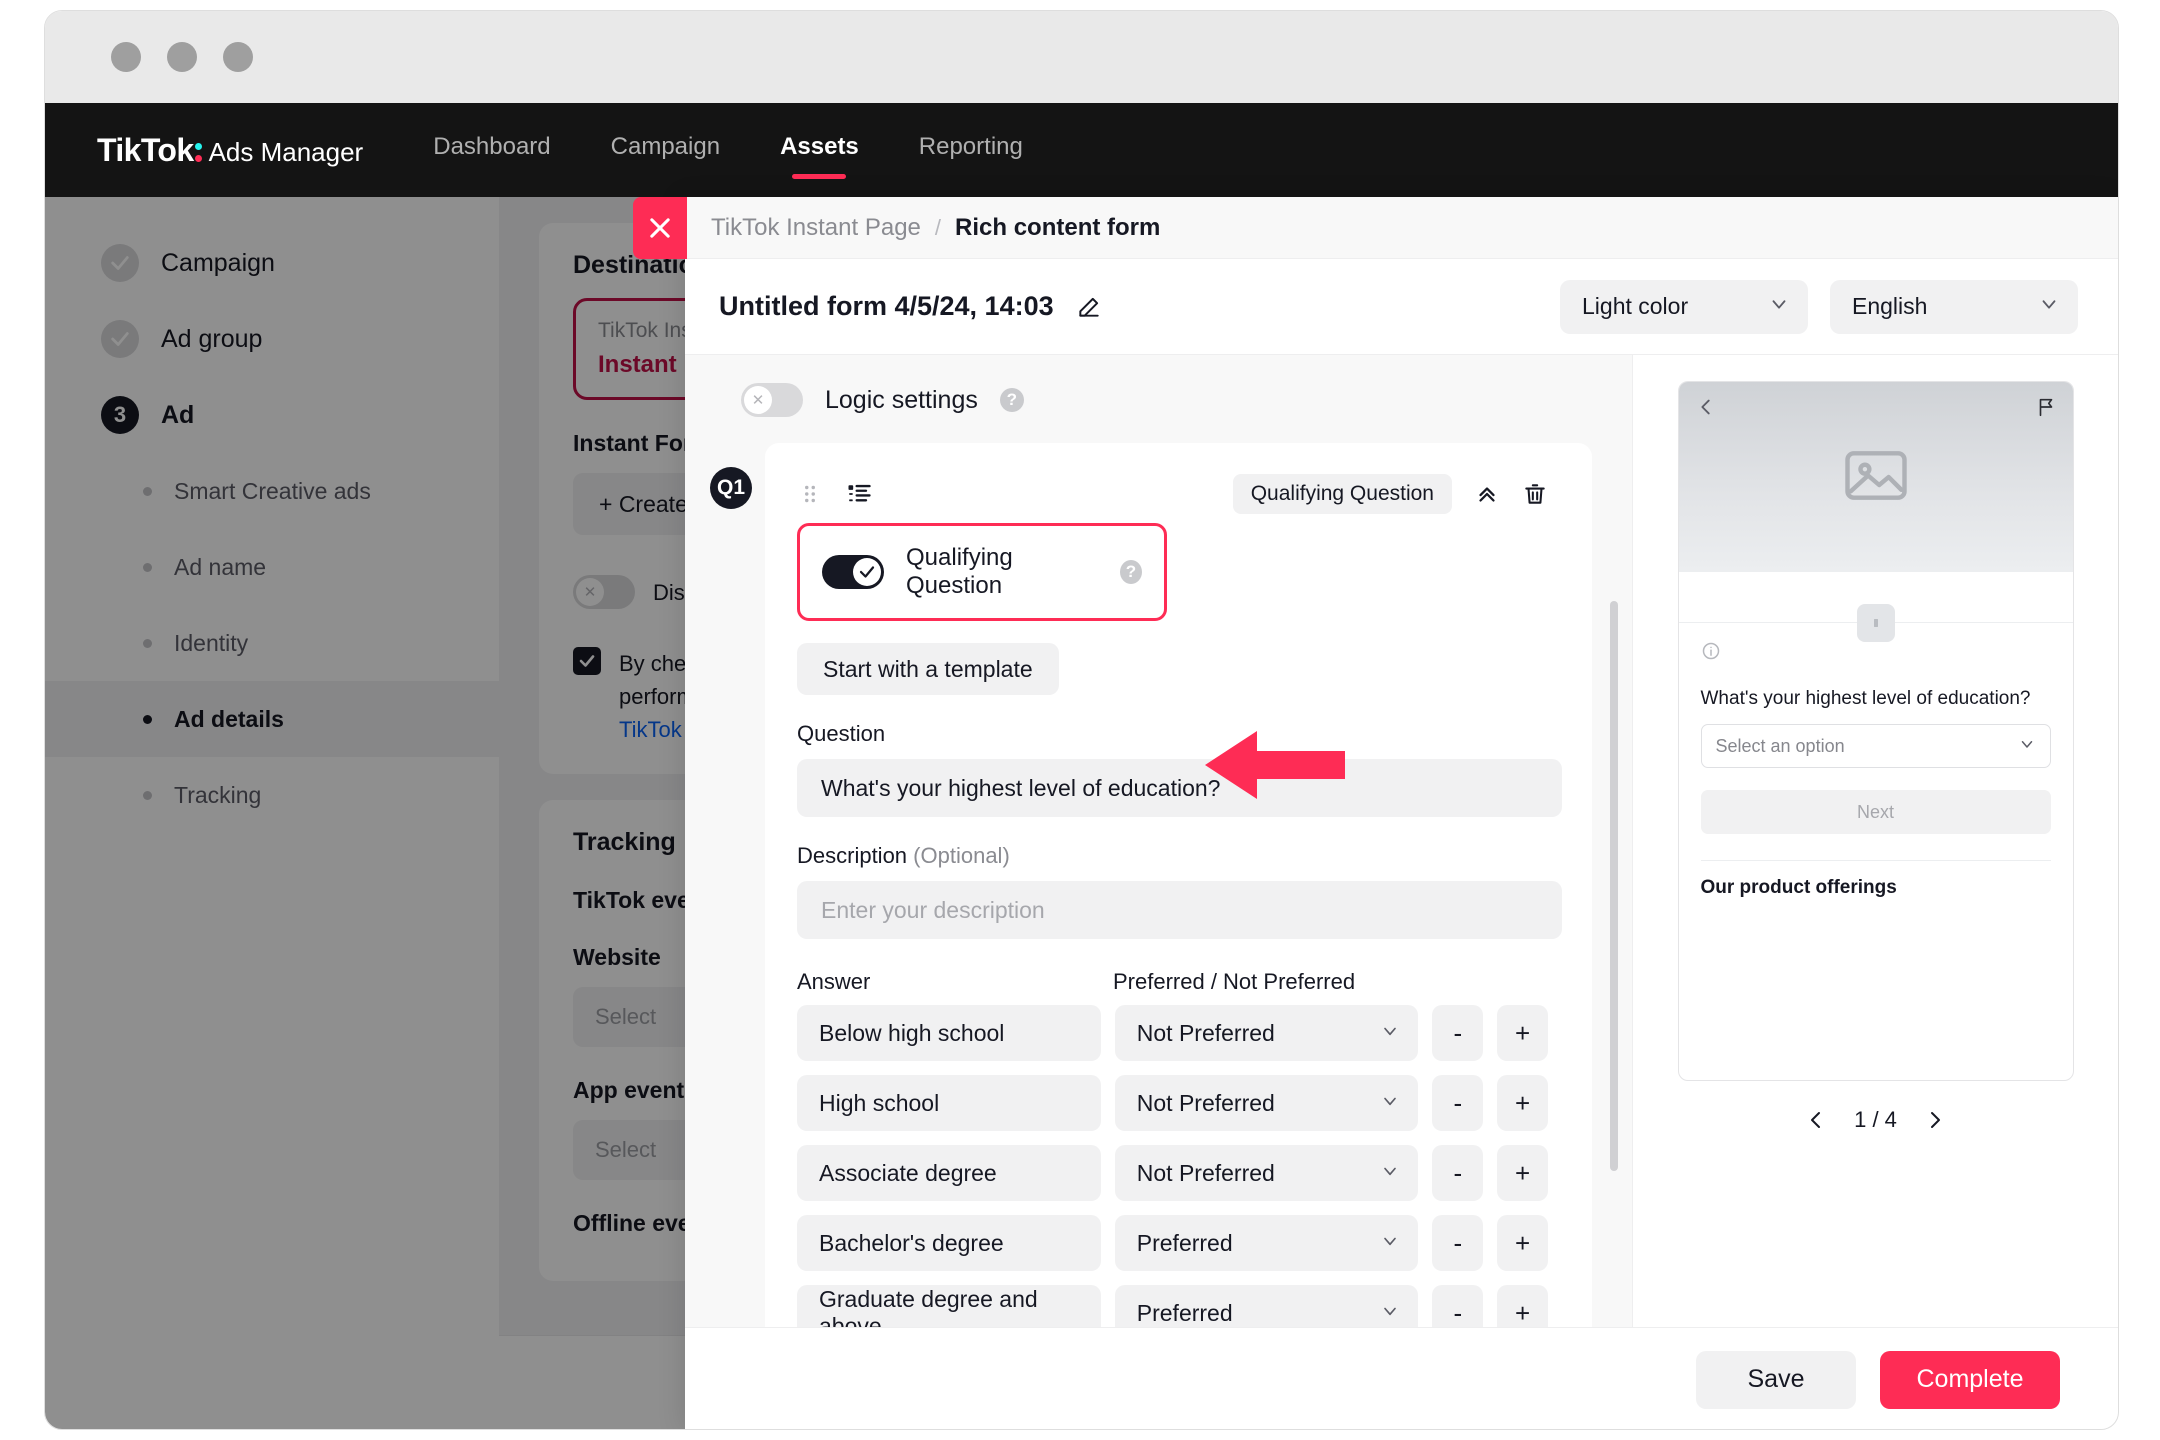  I want to click on delete-icon, so click(1535, 494).